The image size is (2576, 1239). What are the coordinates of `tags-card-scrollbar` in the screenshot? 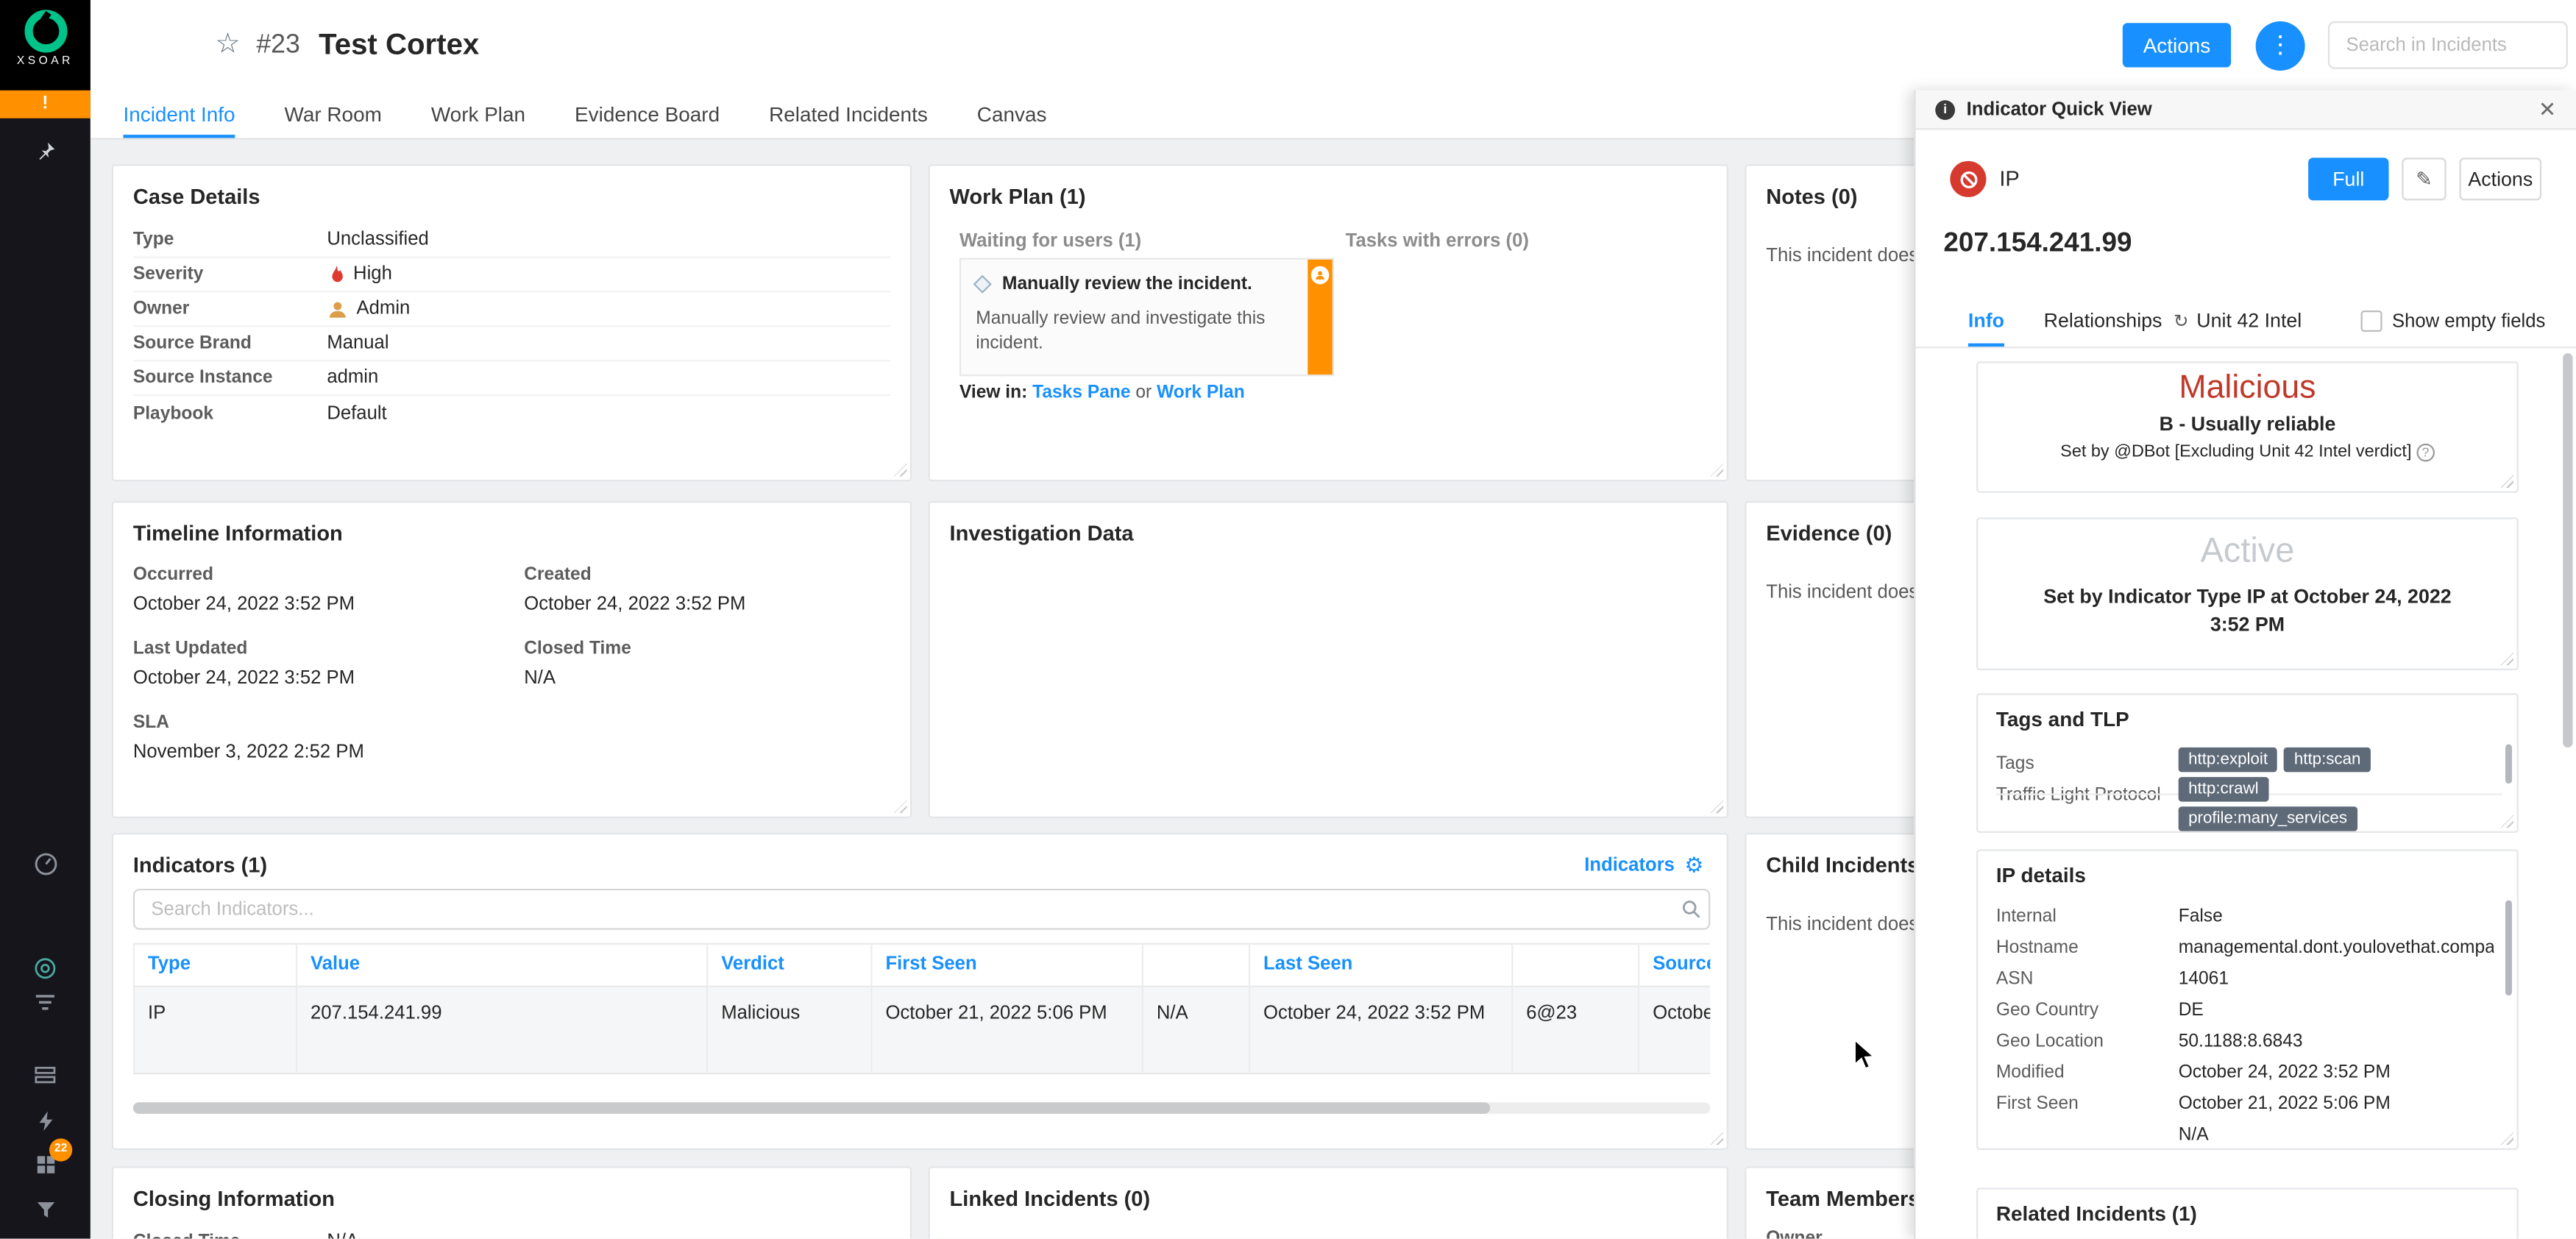 It's located at (2508, 764).